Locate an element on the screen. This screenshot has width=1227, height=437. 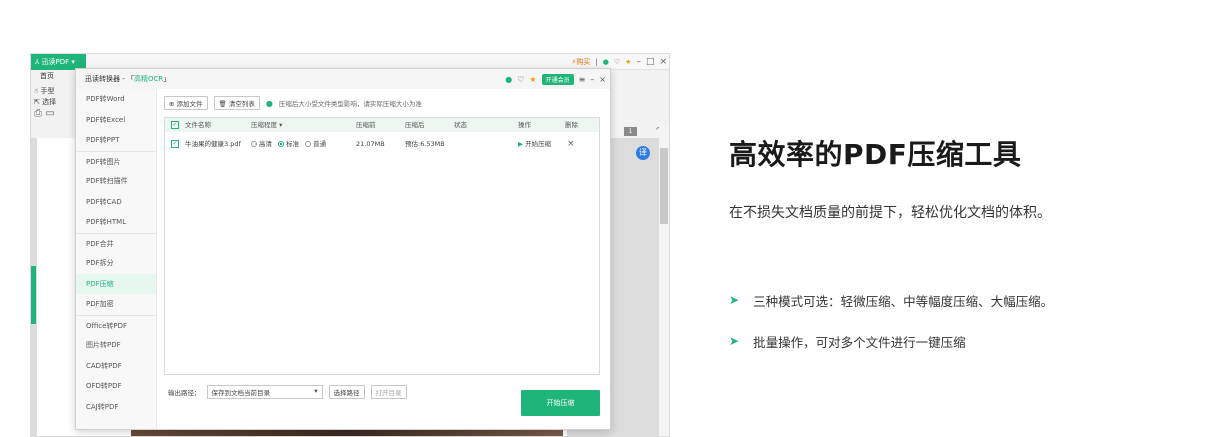
radio-icon is located at coordinates (308, 144).